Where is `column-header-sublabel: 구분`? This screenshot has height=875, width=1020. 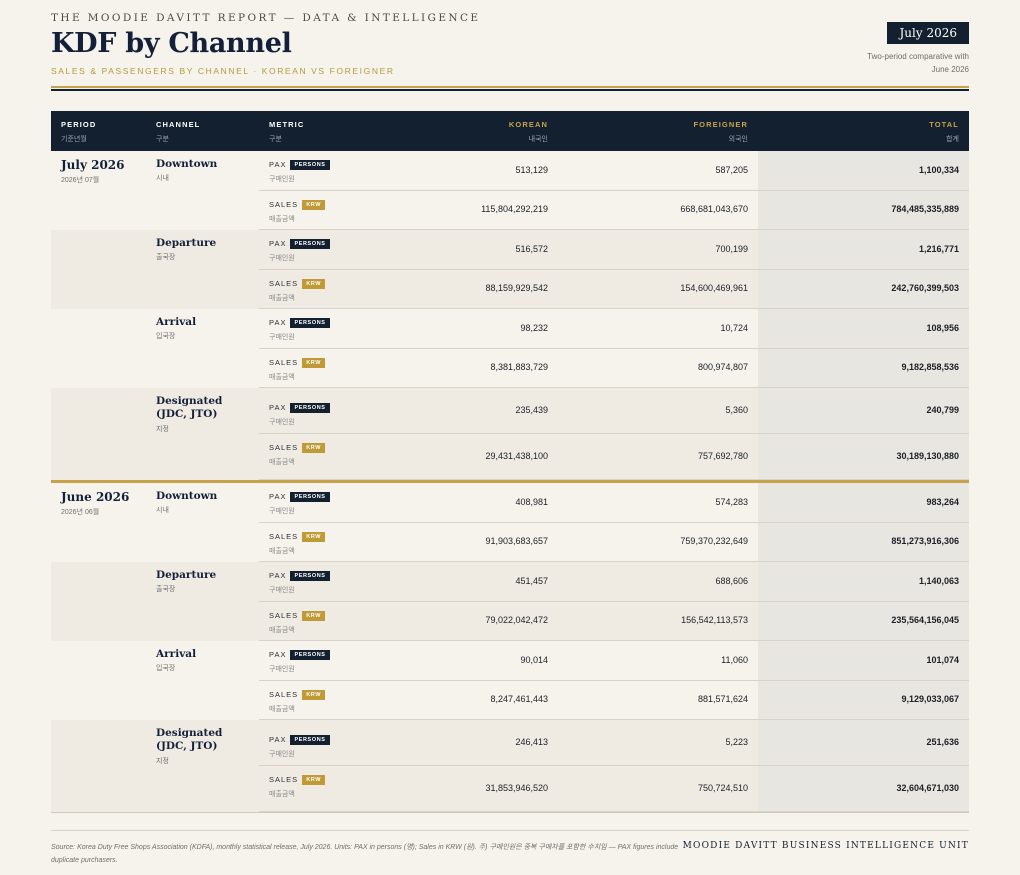 column-header-sublabel: 구분 is located at coordinates (162, 139).